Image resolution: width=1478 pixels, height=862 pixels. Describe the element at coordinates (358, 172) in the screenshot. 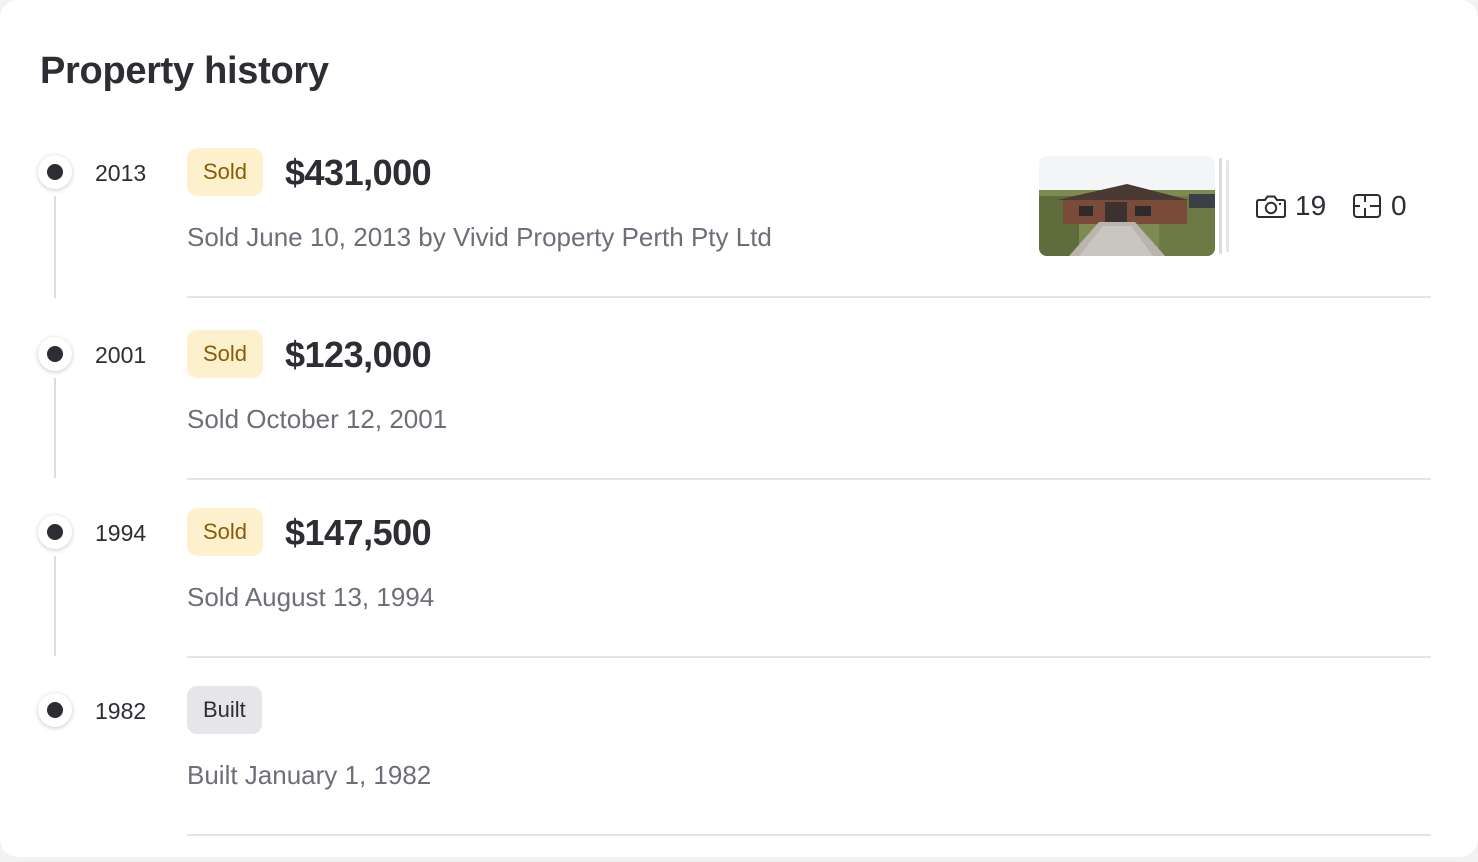

I see `entry-price: $431,000` at that location.